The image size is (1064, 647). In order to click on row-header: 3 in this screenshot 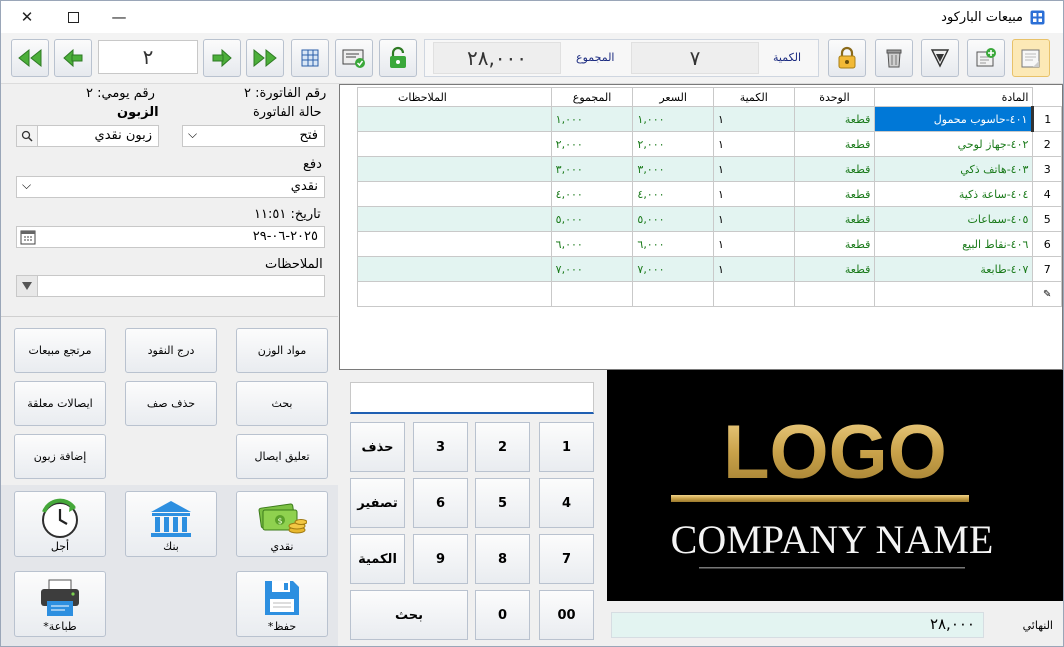, I will do `click(1047, 169)`.